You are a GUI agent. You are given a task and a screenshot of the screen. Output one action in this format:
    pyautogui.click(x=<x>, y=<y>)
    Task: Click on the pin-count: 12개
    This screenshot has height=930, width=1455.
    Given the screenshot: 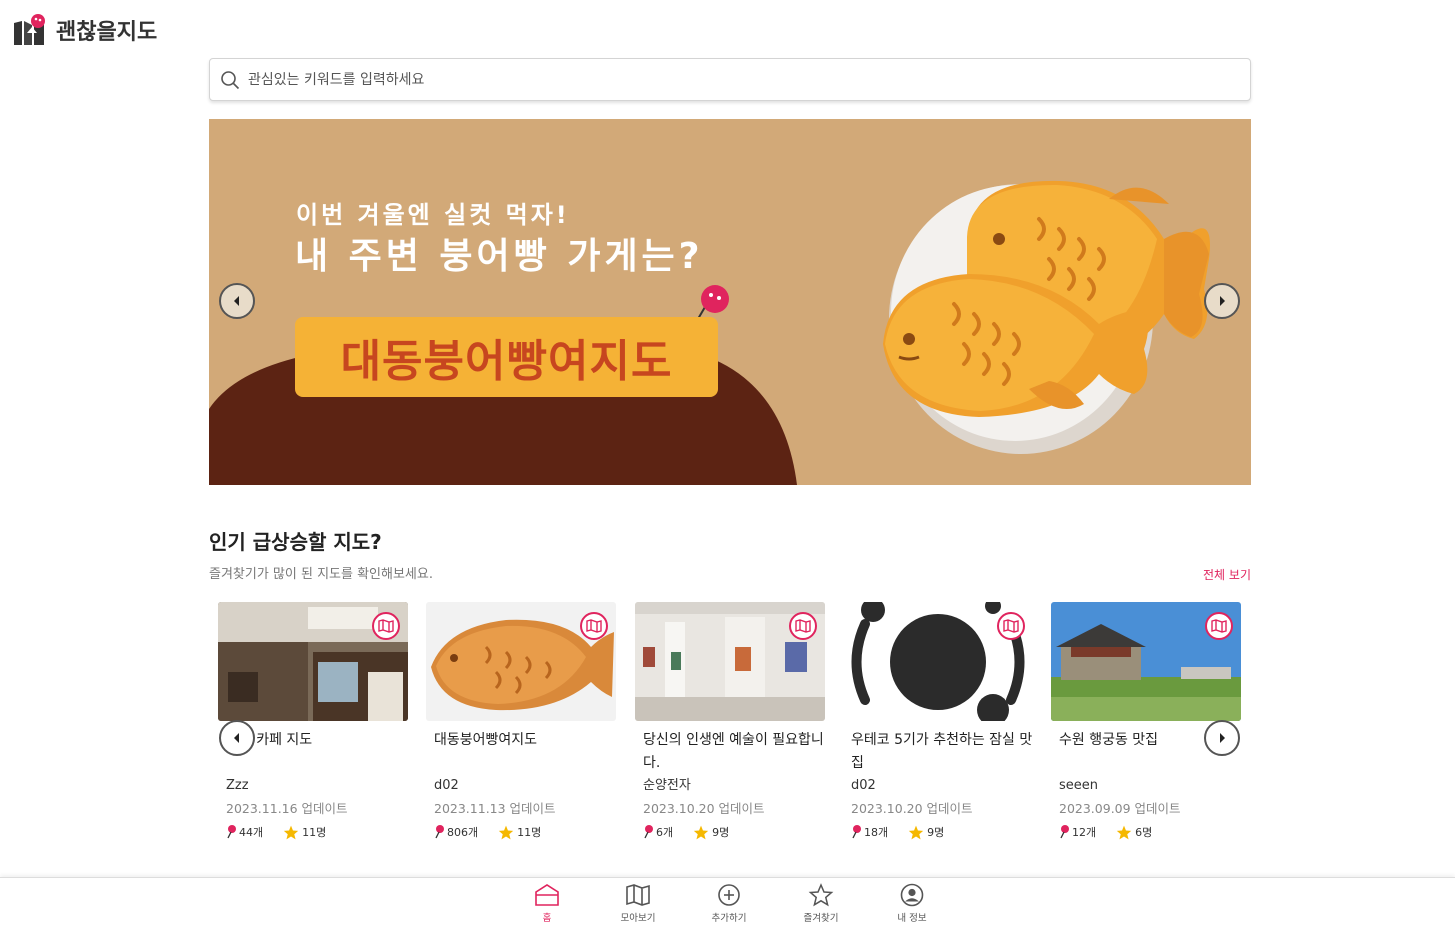 What is the action you would take?
    pyautogui.click(x=1077, y=832)
    